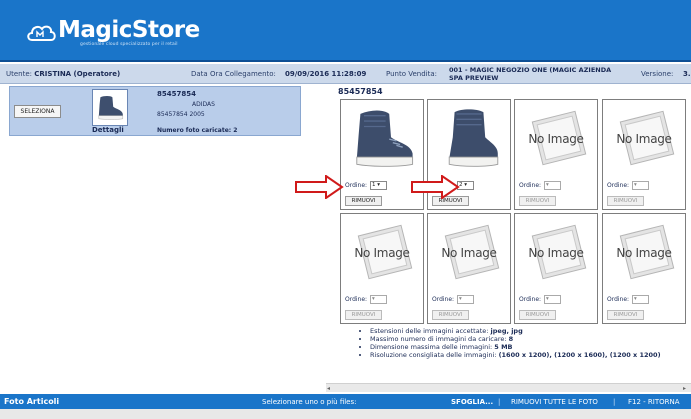 This screenshot has height=419, width=691. What do you see at coordinates (506, 331) in the screenshot?
I see `rule-value: jpeg, jpg` at bounding box center [506, 331].